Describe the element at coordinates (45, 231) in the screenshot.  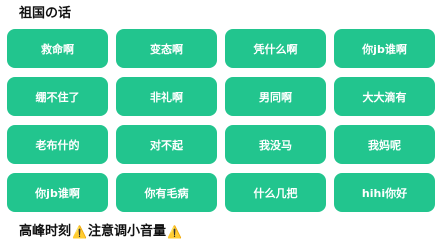
I see `section-title-peak-label: 高峰时刻` at that location.